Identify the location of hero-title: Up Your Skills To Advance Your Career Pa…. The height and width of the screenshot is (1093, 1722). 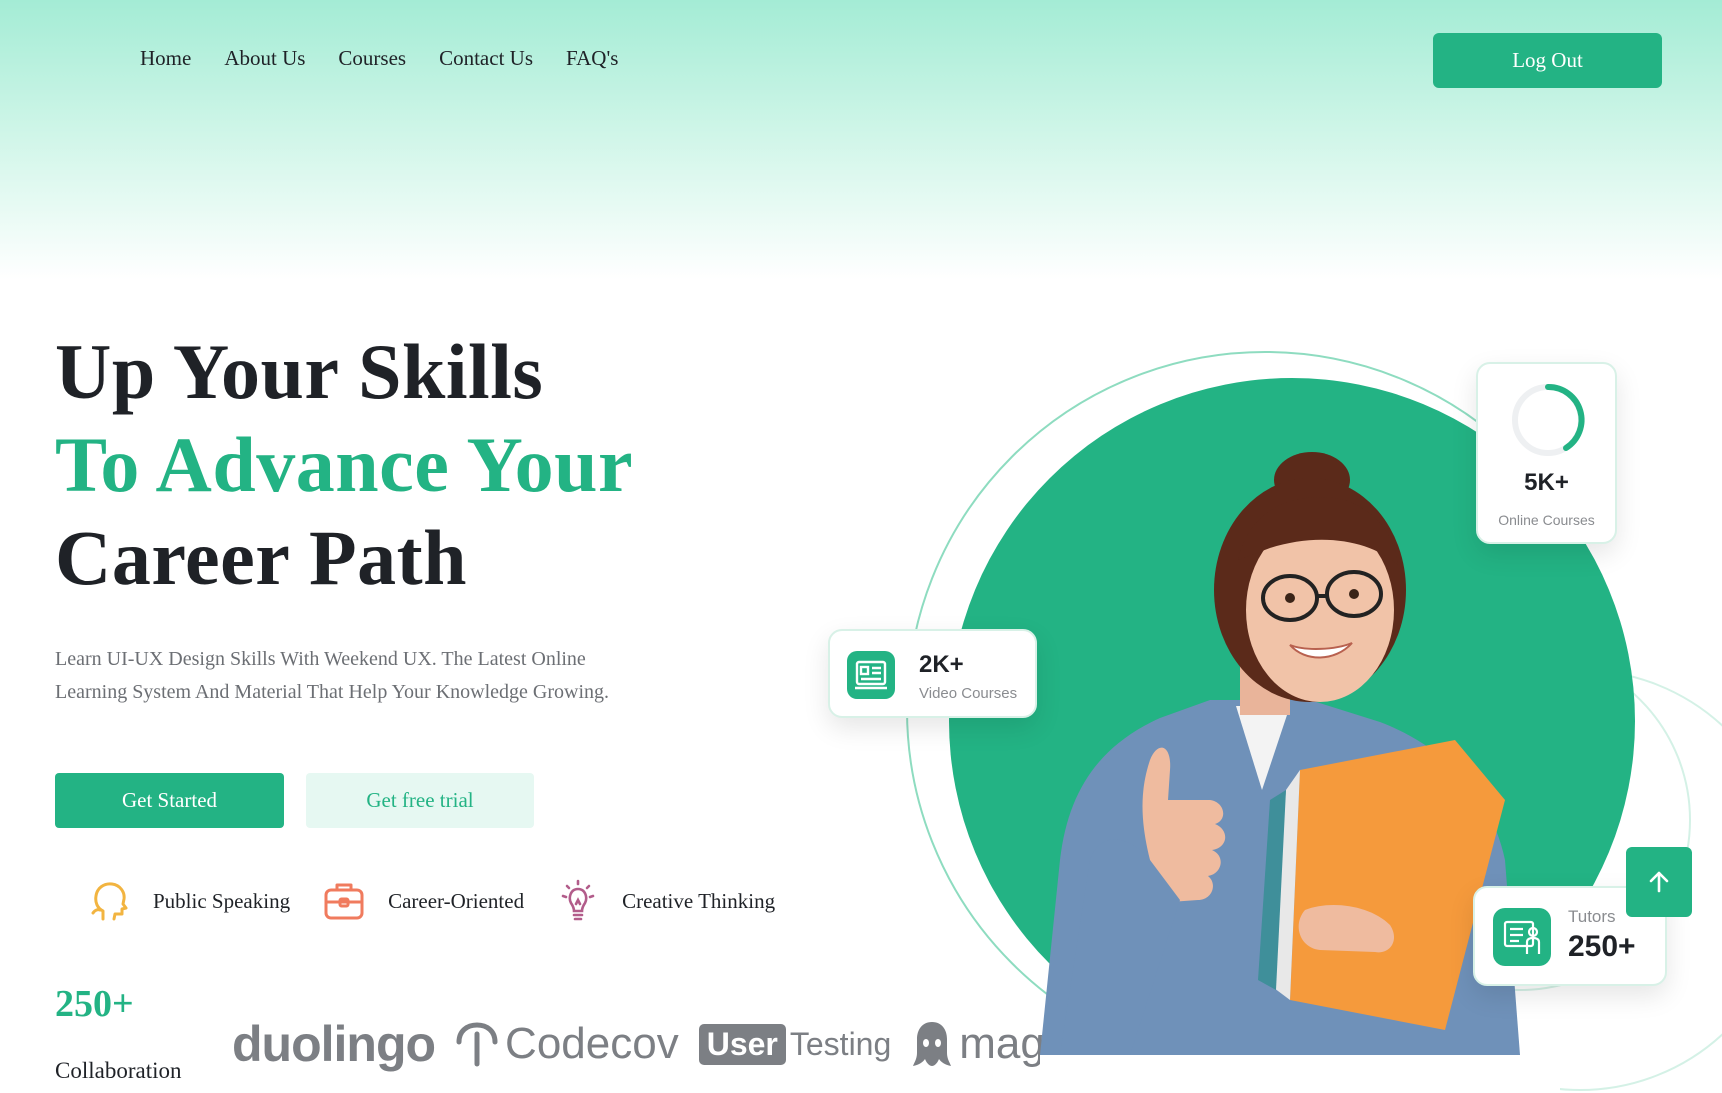
(344, 464).